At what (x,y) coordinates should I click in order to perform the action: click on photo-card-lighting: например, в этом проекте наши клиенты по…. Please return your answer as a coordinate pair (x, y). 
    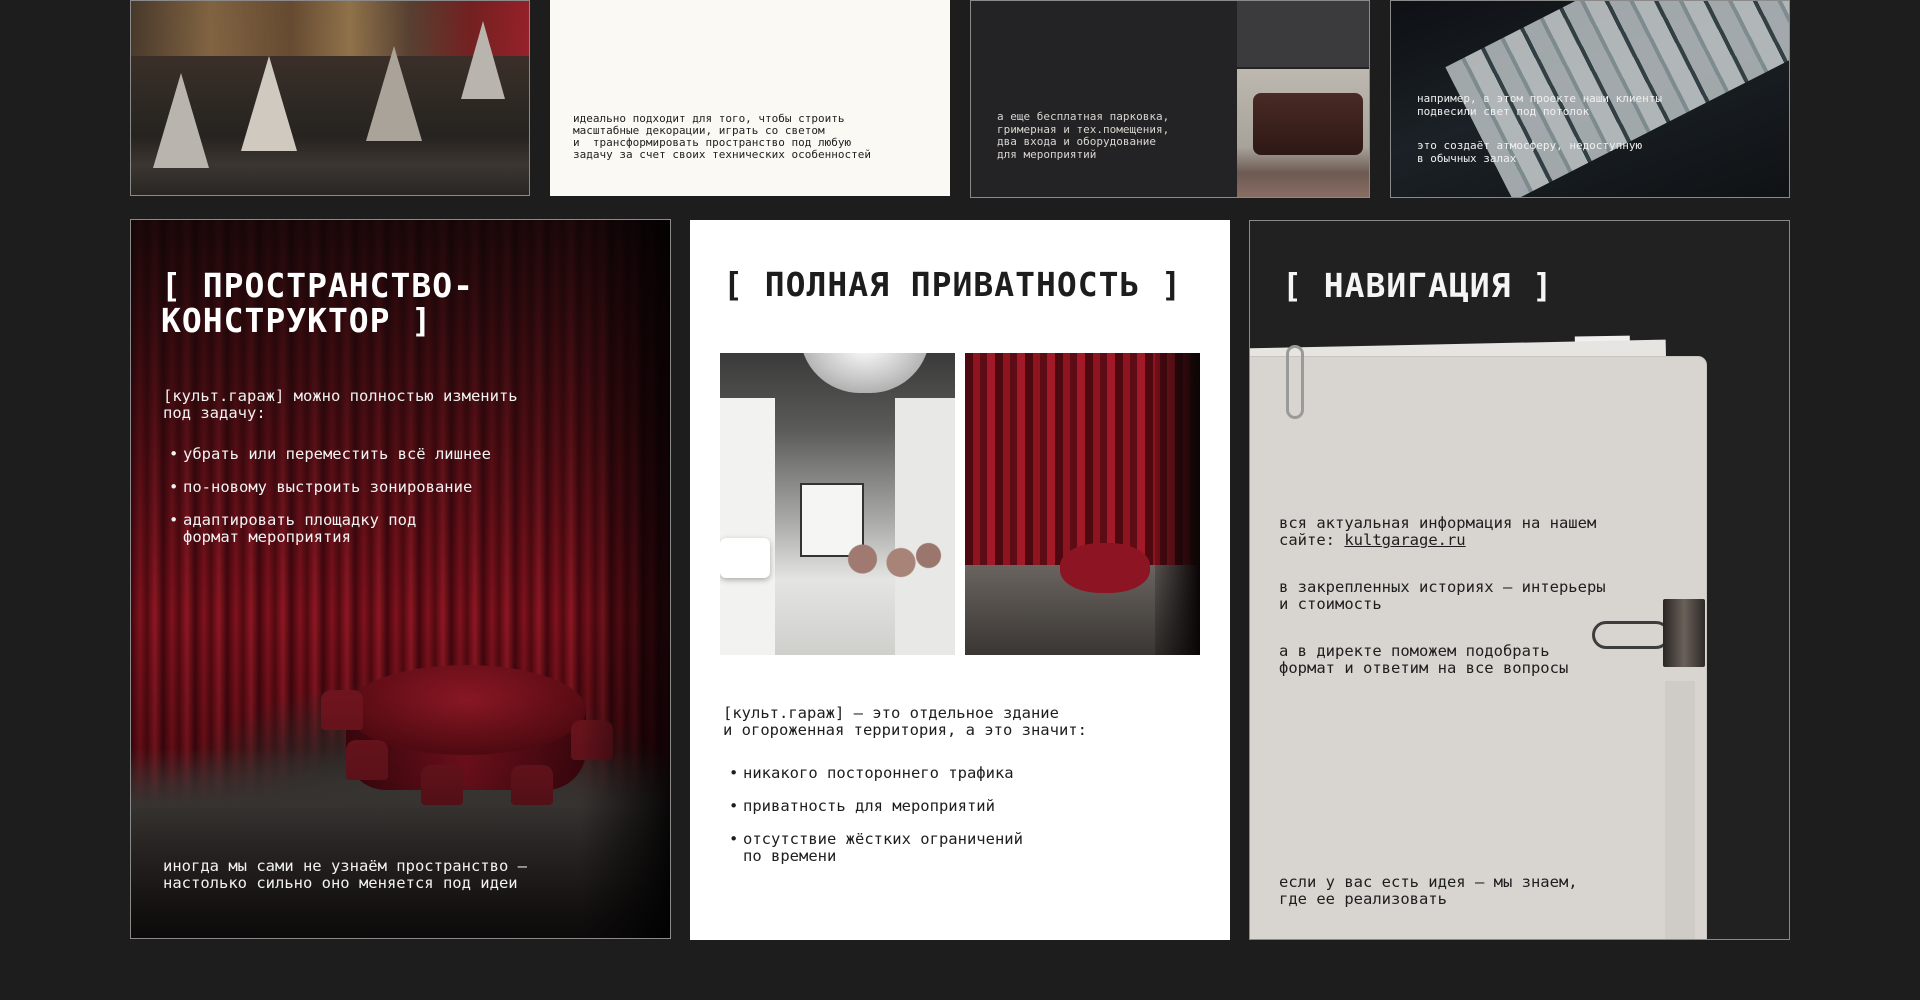
    Looking at the image, I should click on (1590, 99).